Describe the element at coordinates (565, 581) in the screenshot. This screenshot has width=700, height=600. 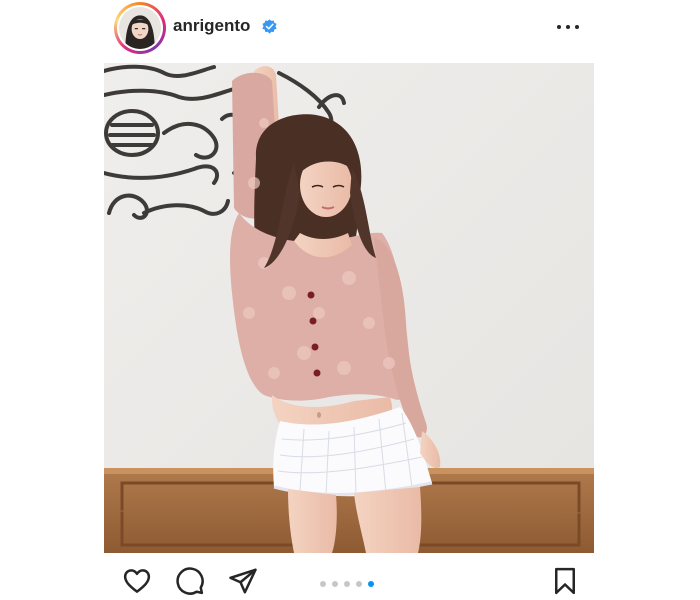
I see `bookmark-icon` at that location.